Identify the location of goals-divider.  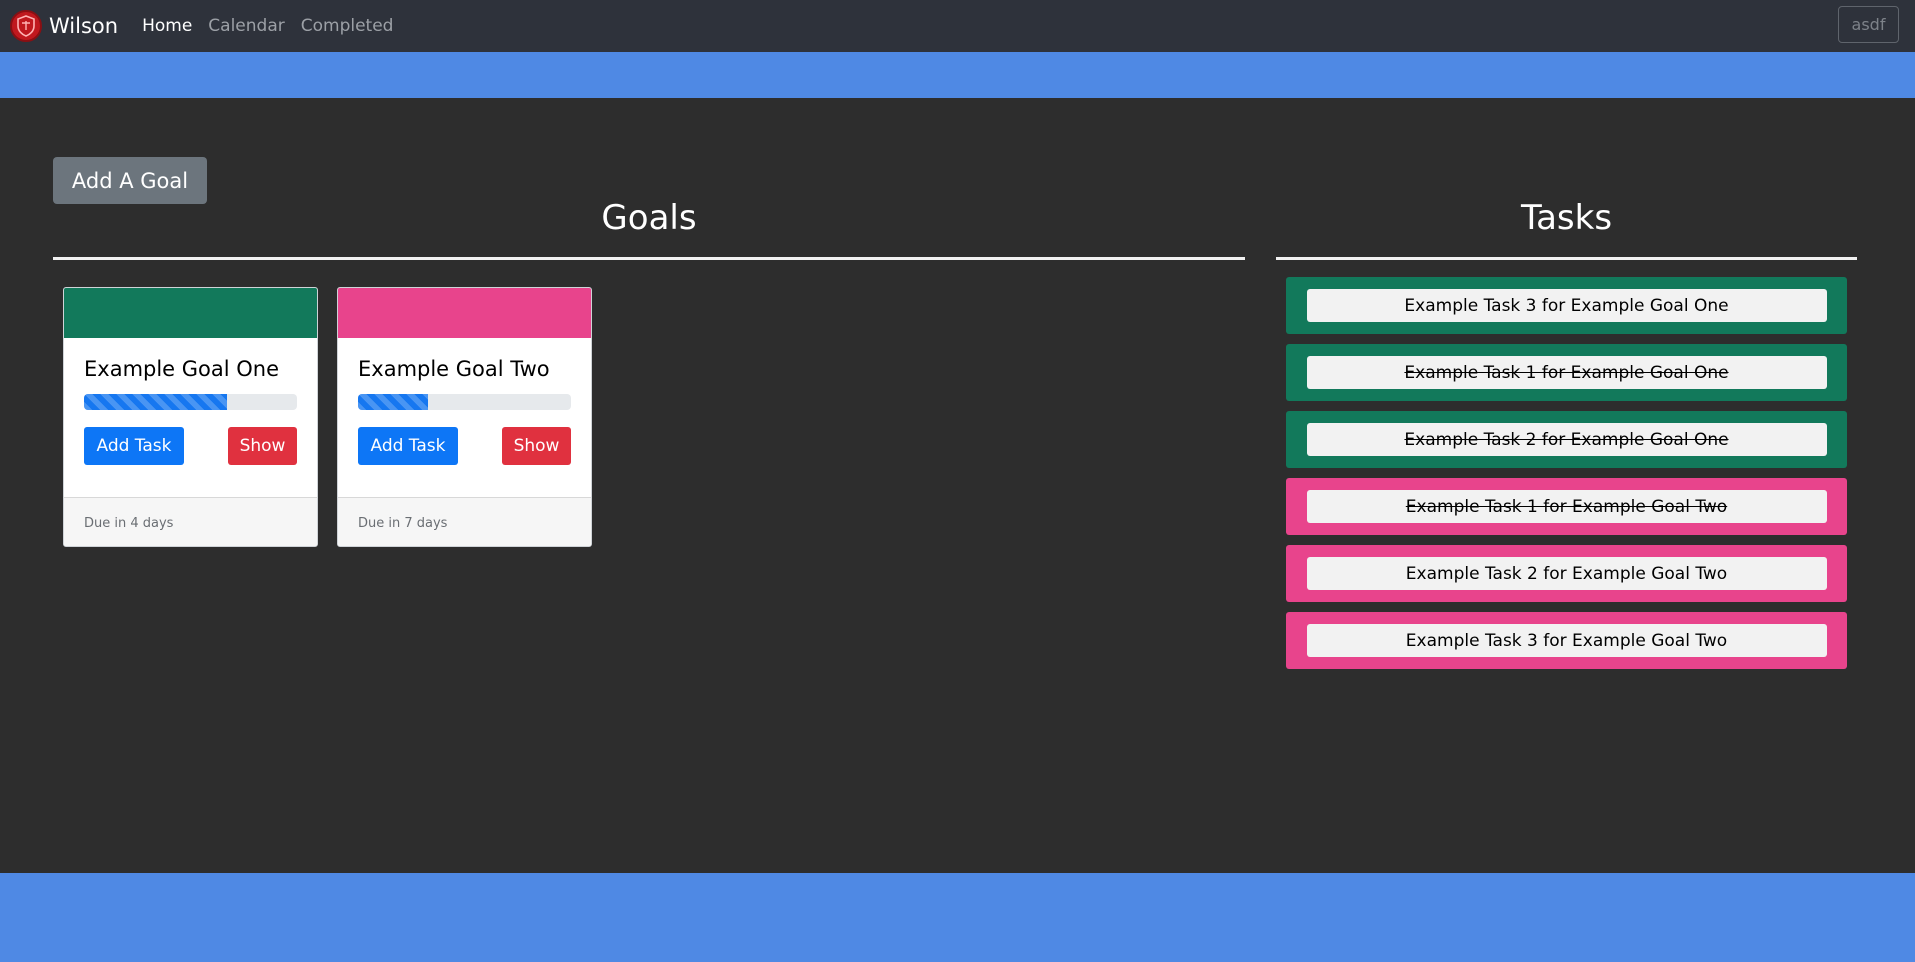
(649, 258).